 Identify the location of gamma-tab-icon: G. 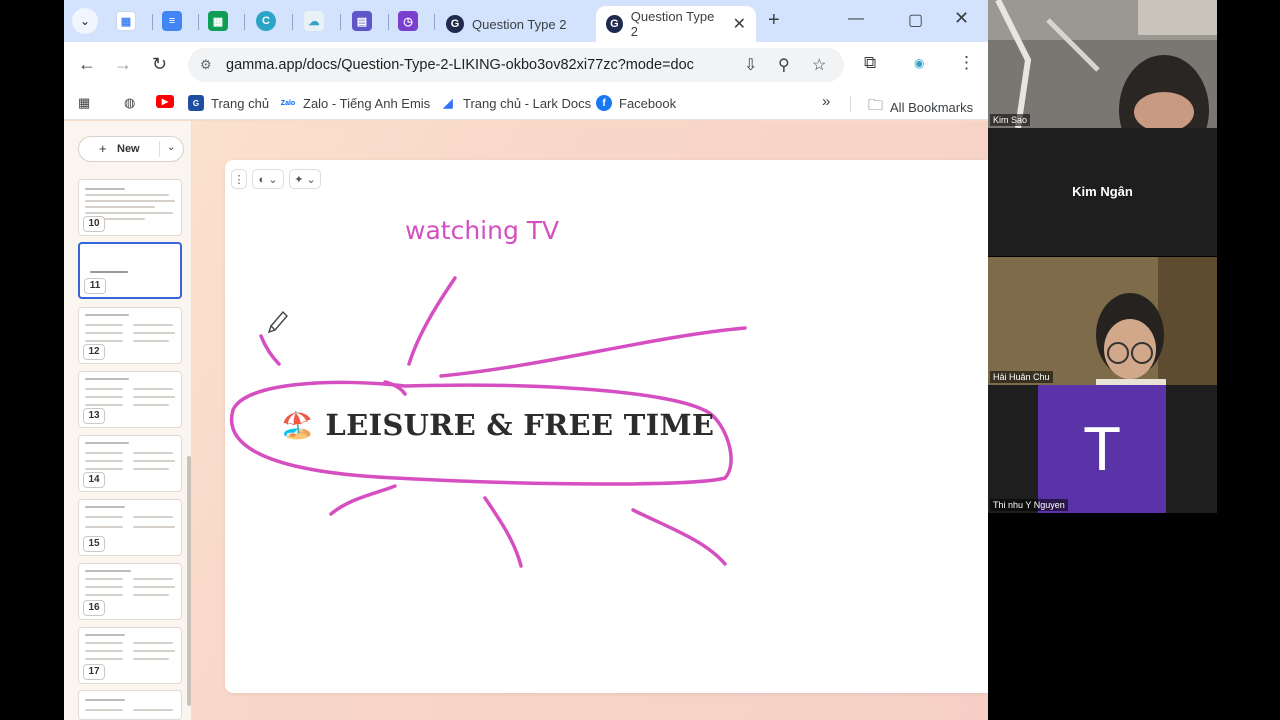
(614, 24).